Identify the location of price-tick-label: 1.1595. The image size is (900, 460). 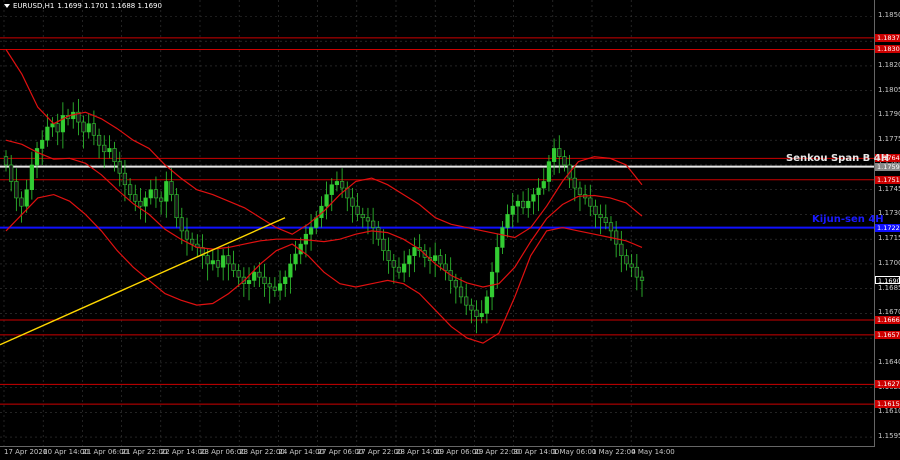
(889, 436).